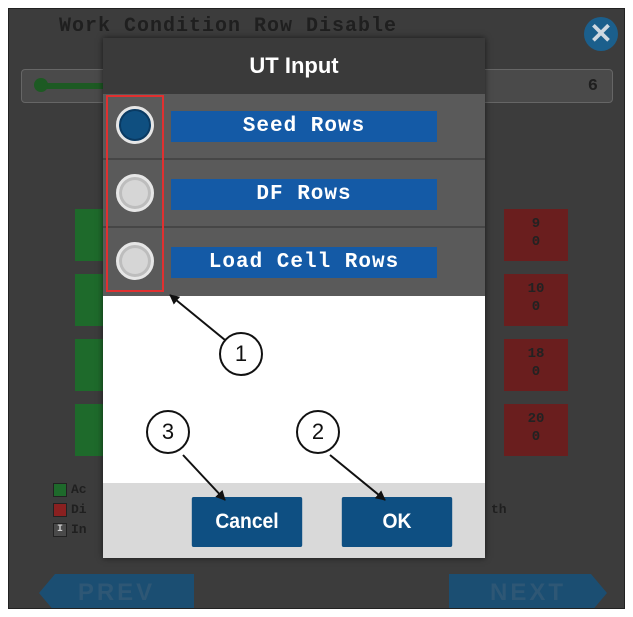  Describe the element at coordinates (168, 432) in the screenshot. I see `callout-3: 3` at that location.